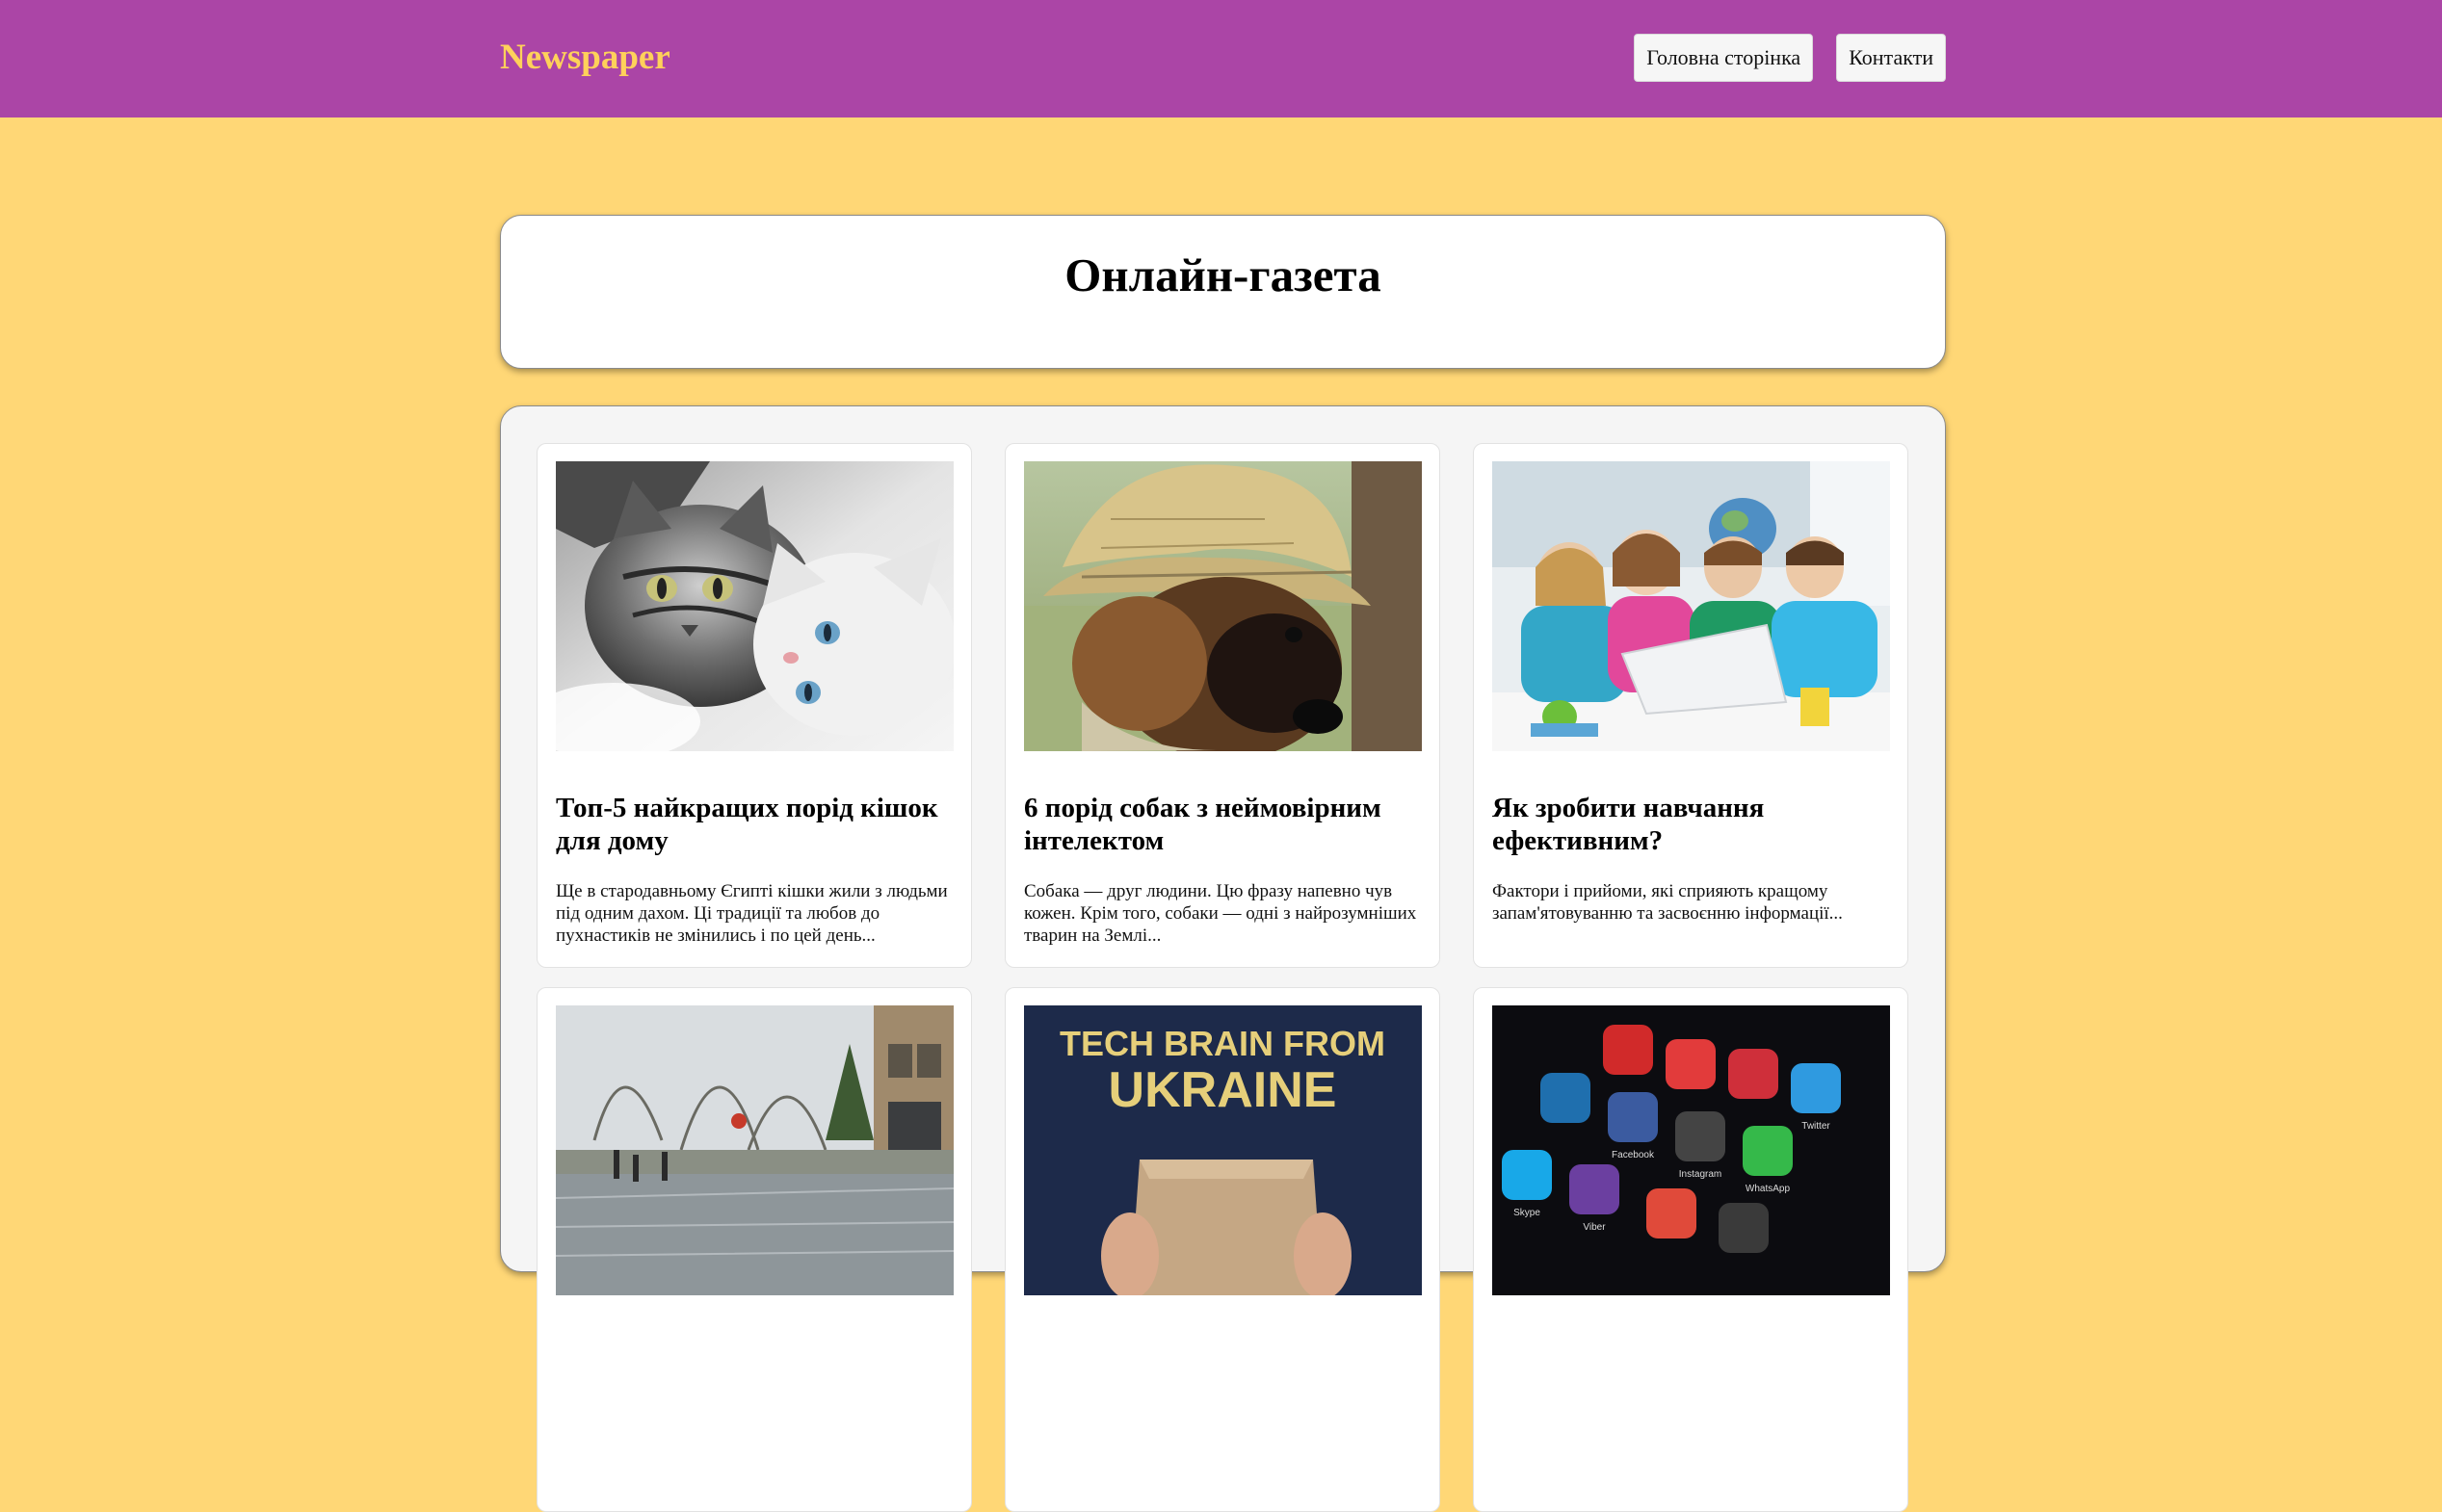 Image resolution: width=2442 pixels, height=1512 pixels. I want to click on app-label: Facebook, so click(1633, 1155).